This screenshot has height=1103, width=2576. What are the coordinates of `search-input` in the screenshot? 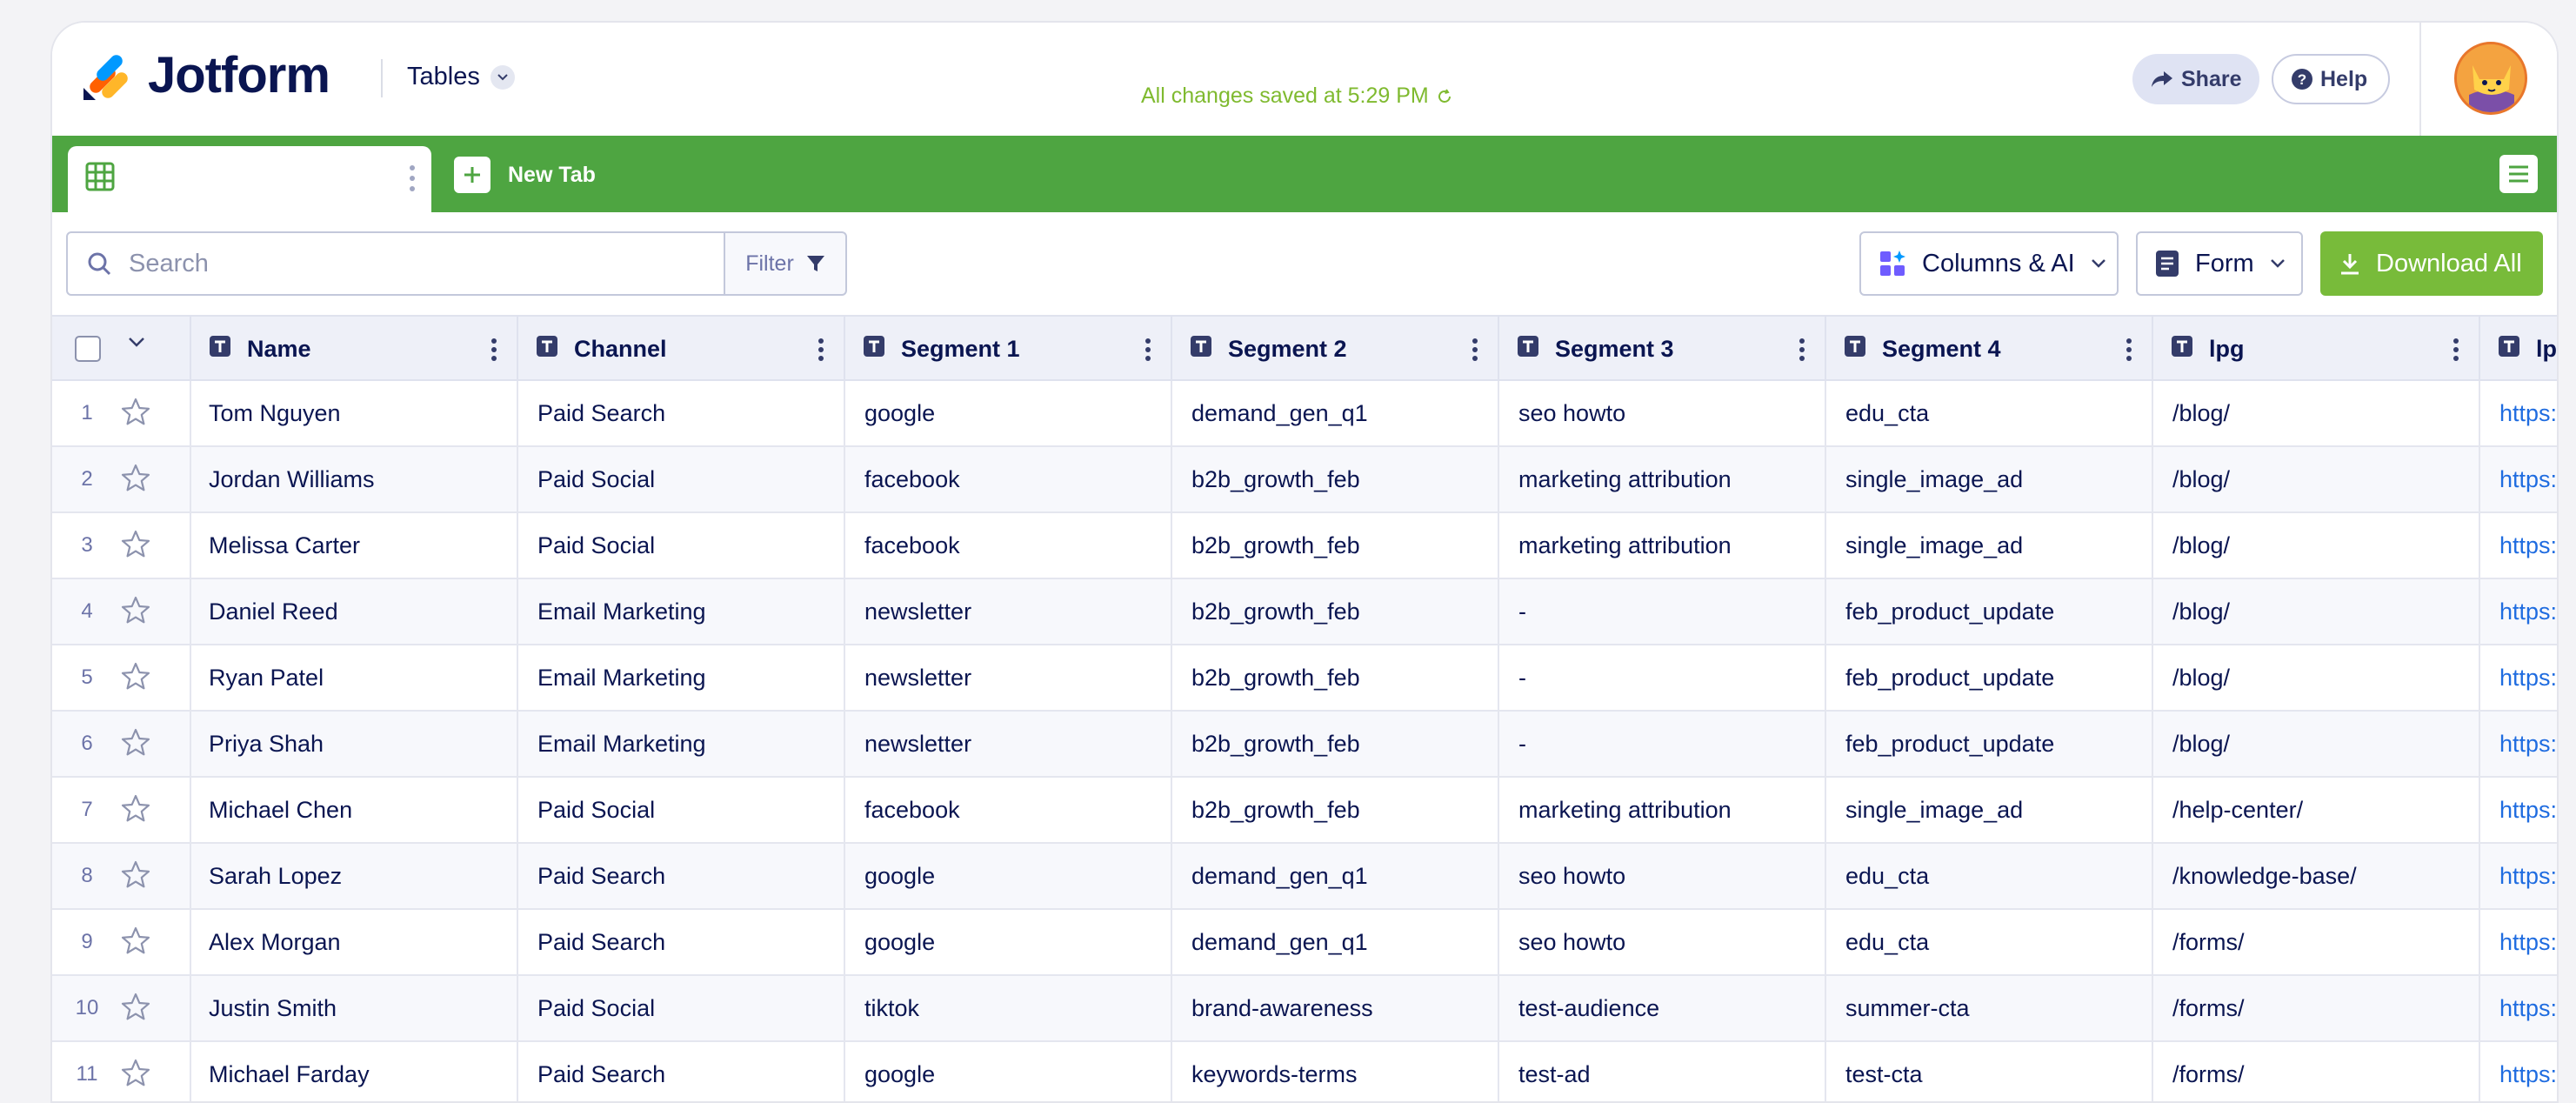 It's located at (389, 264).